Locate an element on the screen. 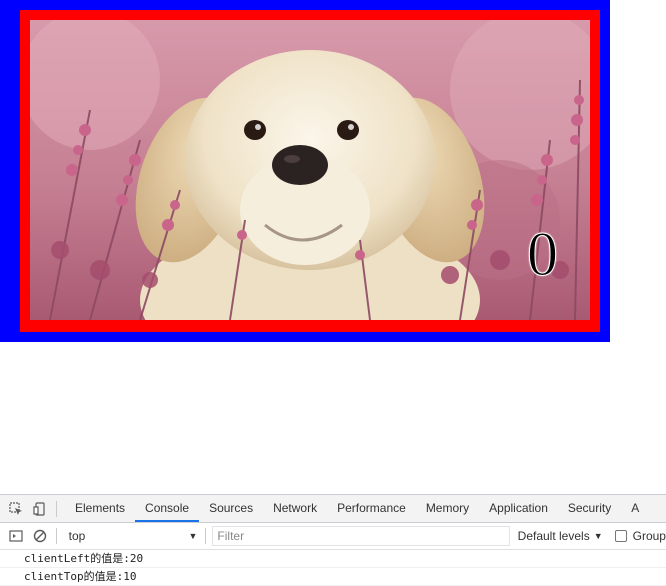 This screenshot has width=666, height=586. show-sidebar-icon is located at coordinates (16, 536).